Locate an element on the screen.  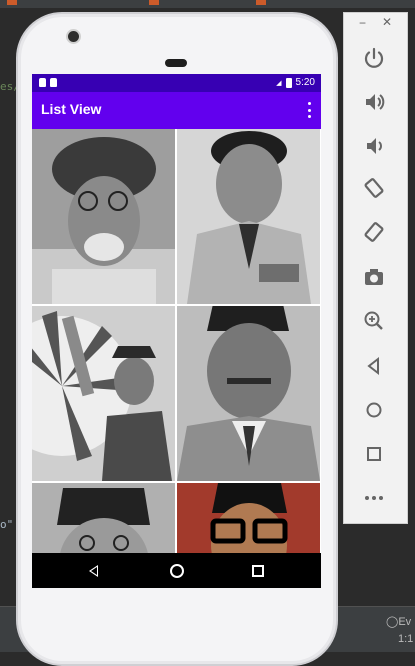
sd-card-icon is located at coordinates (42, 82).